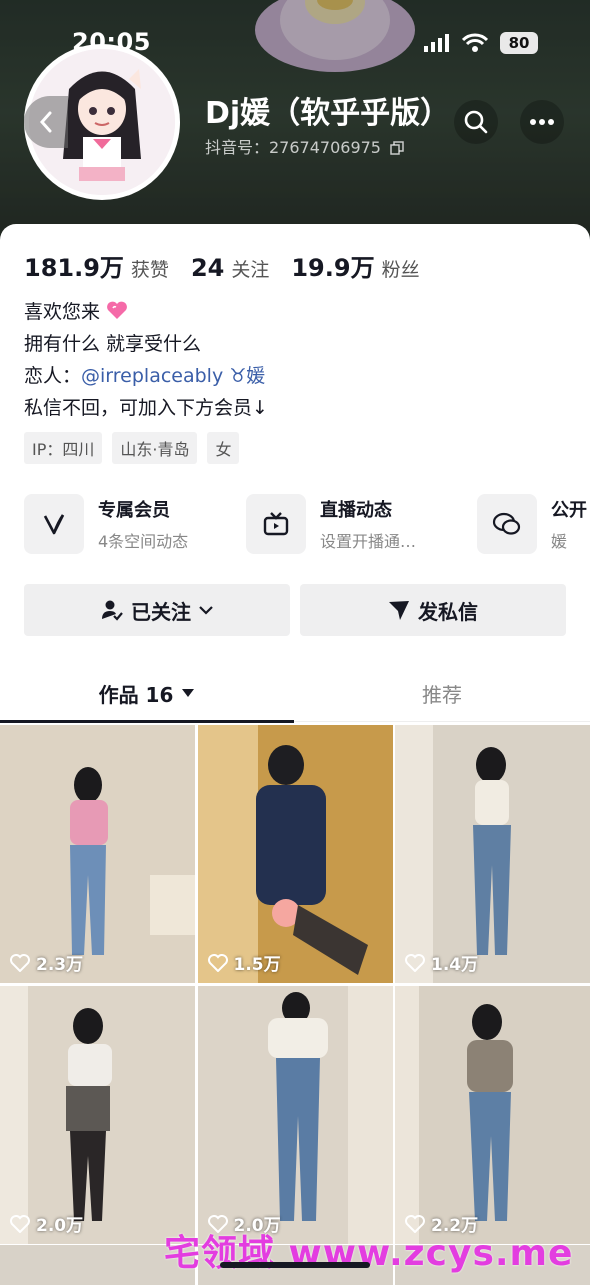  I want to click on likes-count: 181.9万, so click(74, 268).